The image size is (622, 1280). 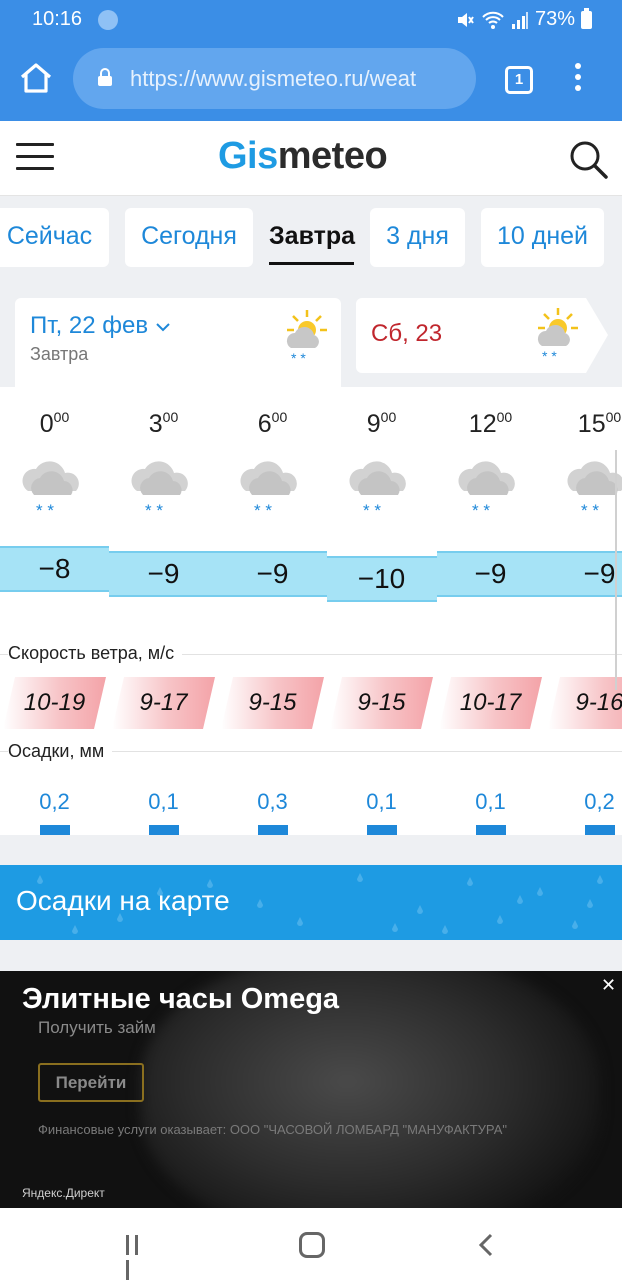 What do you see at coordinates (417, 237) in the screenshot?
I see `tab-3-days: 3 дня` at bounding box center [417, 237].